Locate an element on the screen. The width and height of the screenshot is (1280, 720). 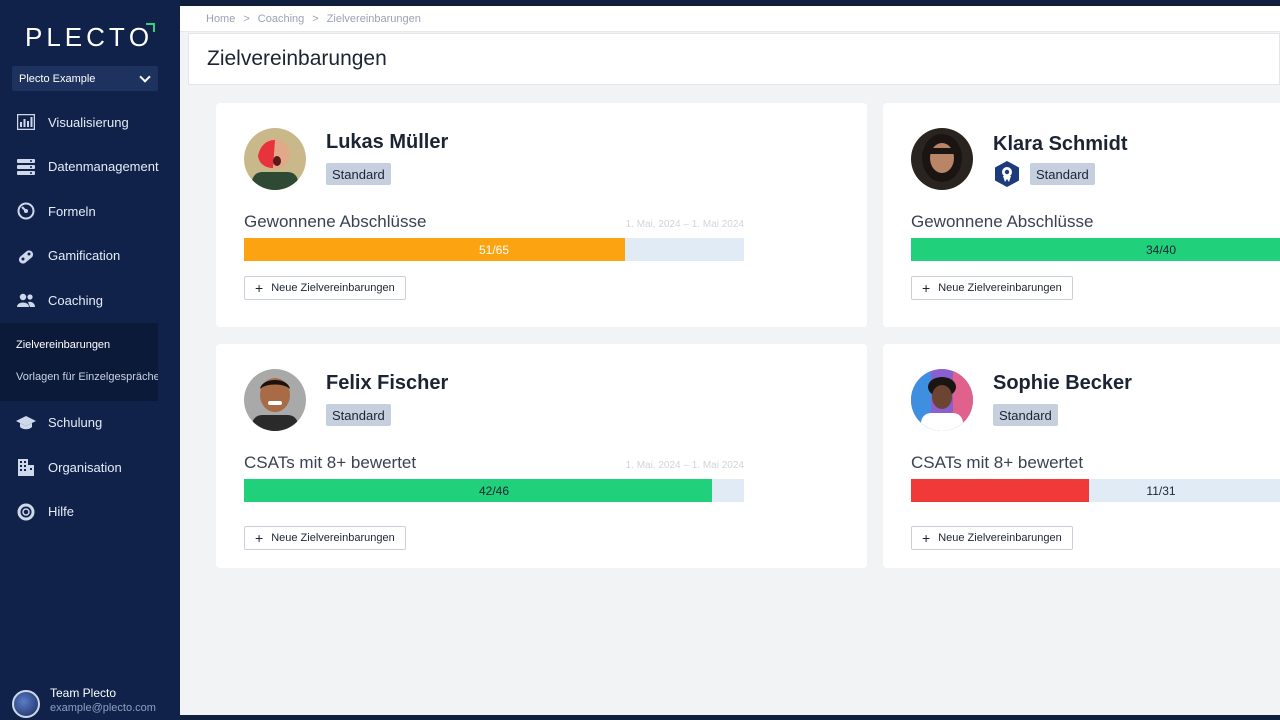
progress-bar: 42/46 is located at coordinates (494, 490).